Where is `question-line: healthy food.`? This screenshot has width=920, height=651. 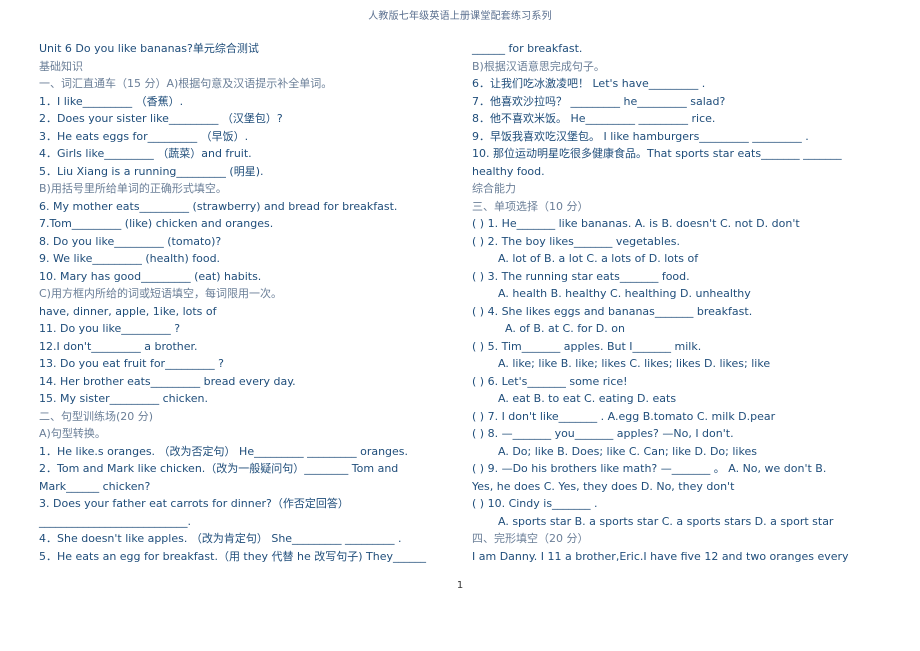 question-line: healthy food. is located at coordinates (508, 171).